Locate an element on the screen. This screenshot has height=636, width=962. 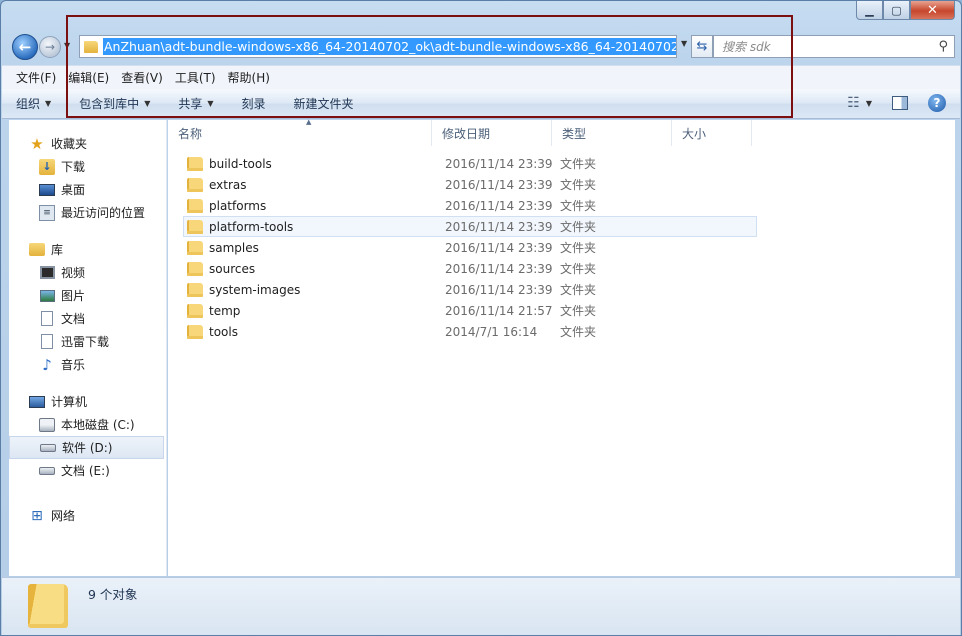
menu-view: 查看(V) is located at coordinates (142, 77).